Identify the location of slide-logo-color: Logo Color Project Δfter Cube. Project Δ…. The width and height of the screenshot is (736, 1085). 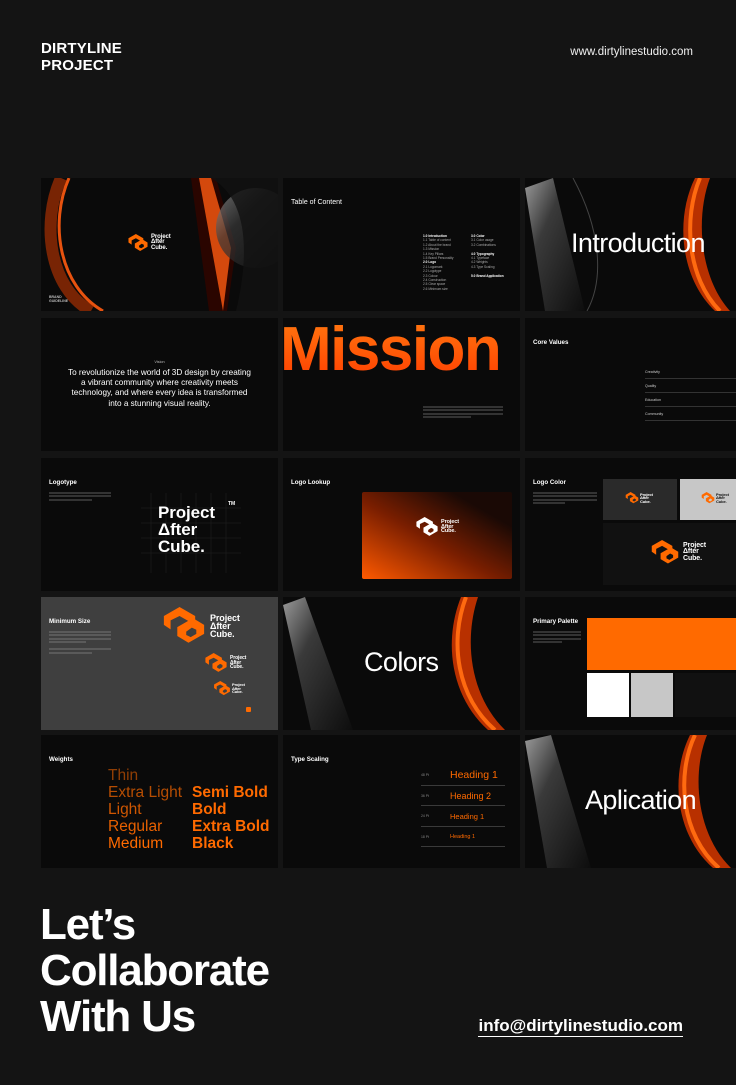
(630, 524).